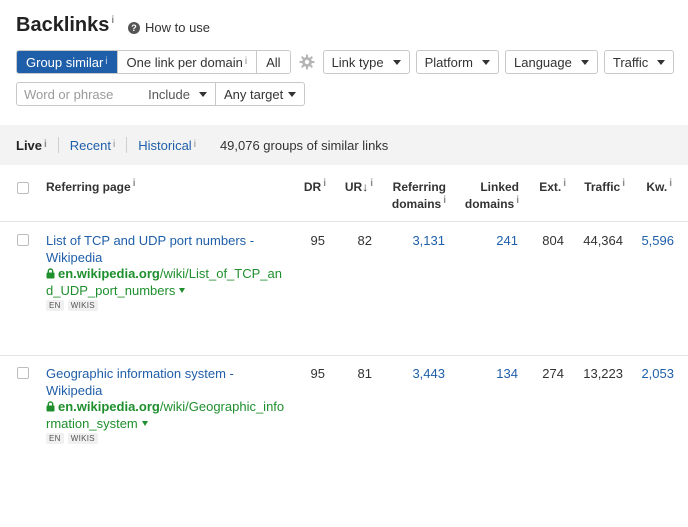 This screenshot has height=527, width=688. What do you see at coordinates (187, 62) in the screenshot?
I see `one-link-per-domain-button: One link per domain i` at bounding box center [187, 62].